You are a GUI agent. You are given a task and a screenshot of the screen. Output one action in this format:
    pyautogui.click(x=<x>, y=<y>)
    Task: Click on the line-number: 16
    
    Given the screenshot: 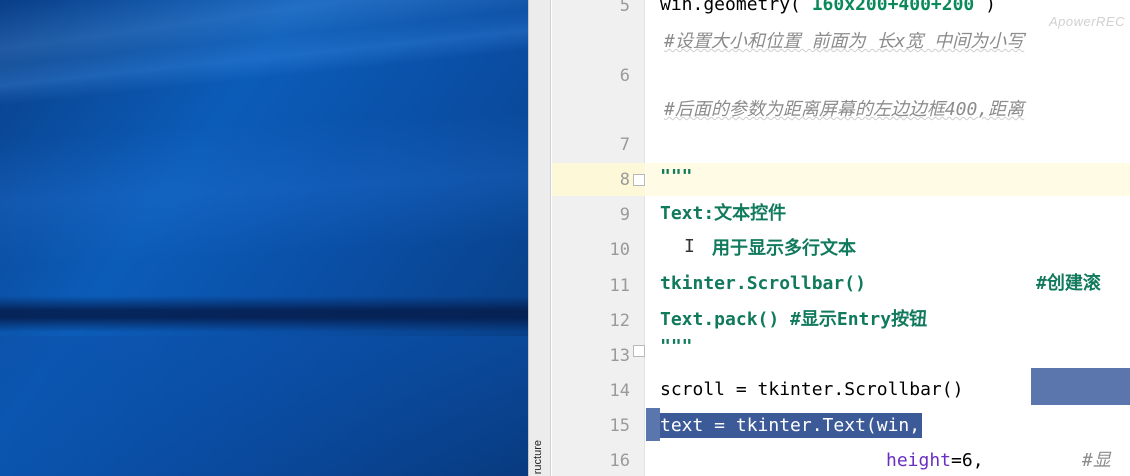 What is the action you would take?
    pyautogui.click(x=619, y=461)
    